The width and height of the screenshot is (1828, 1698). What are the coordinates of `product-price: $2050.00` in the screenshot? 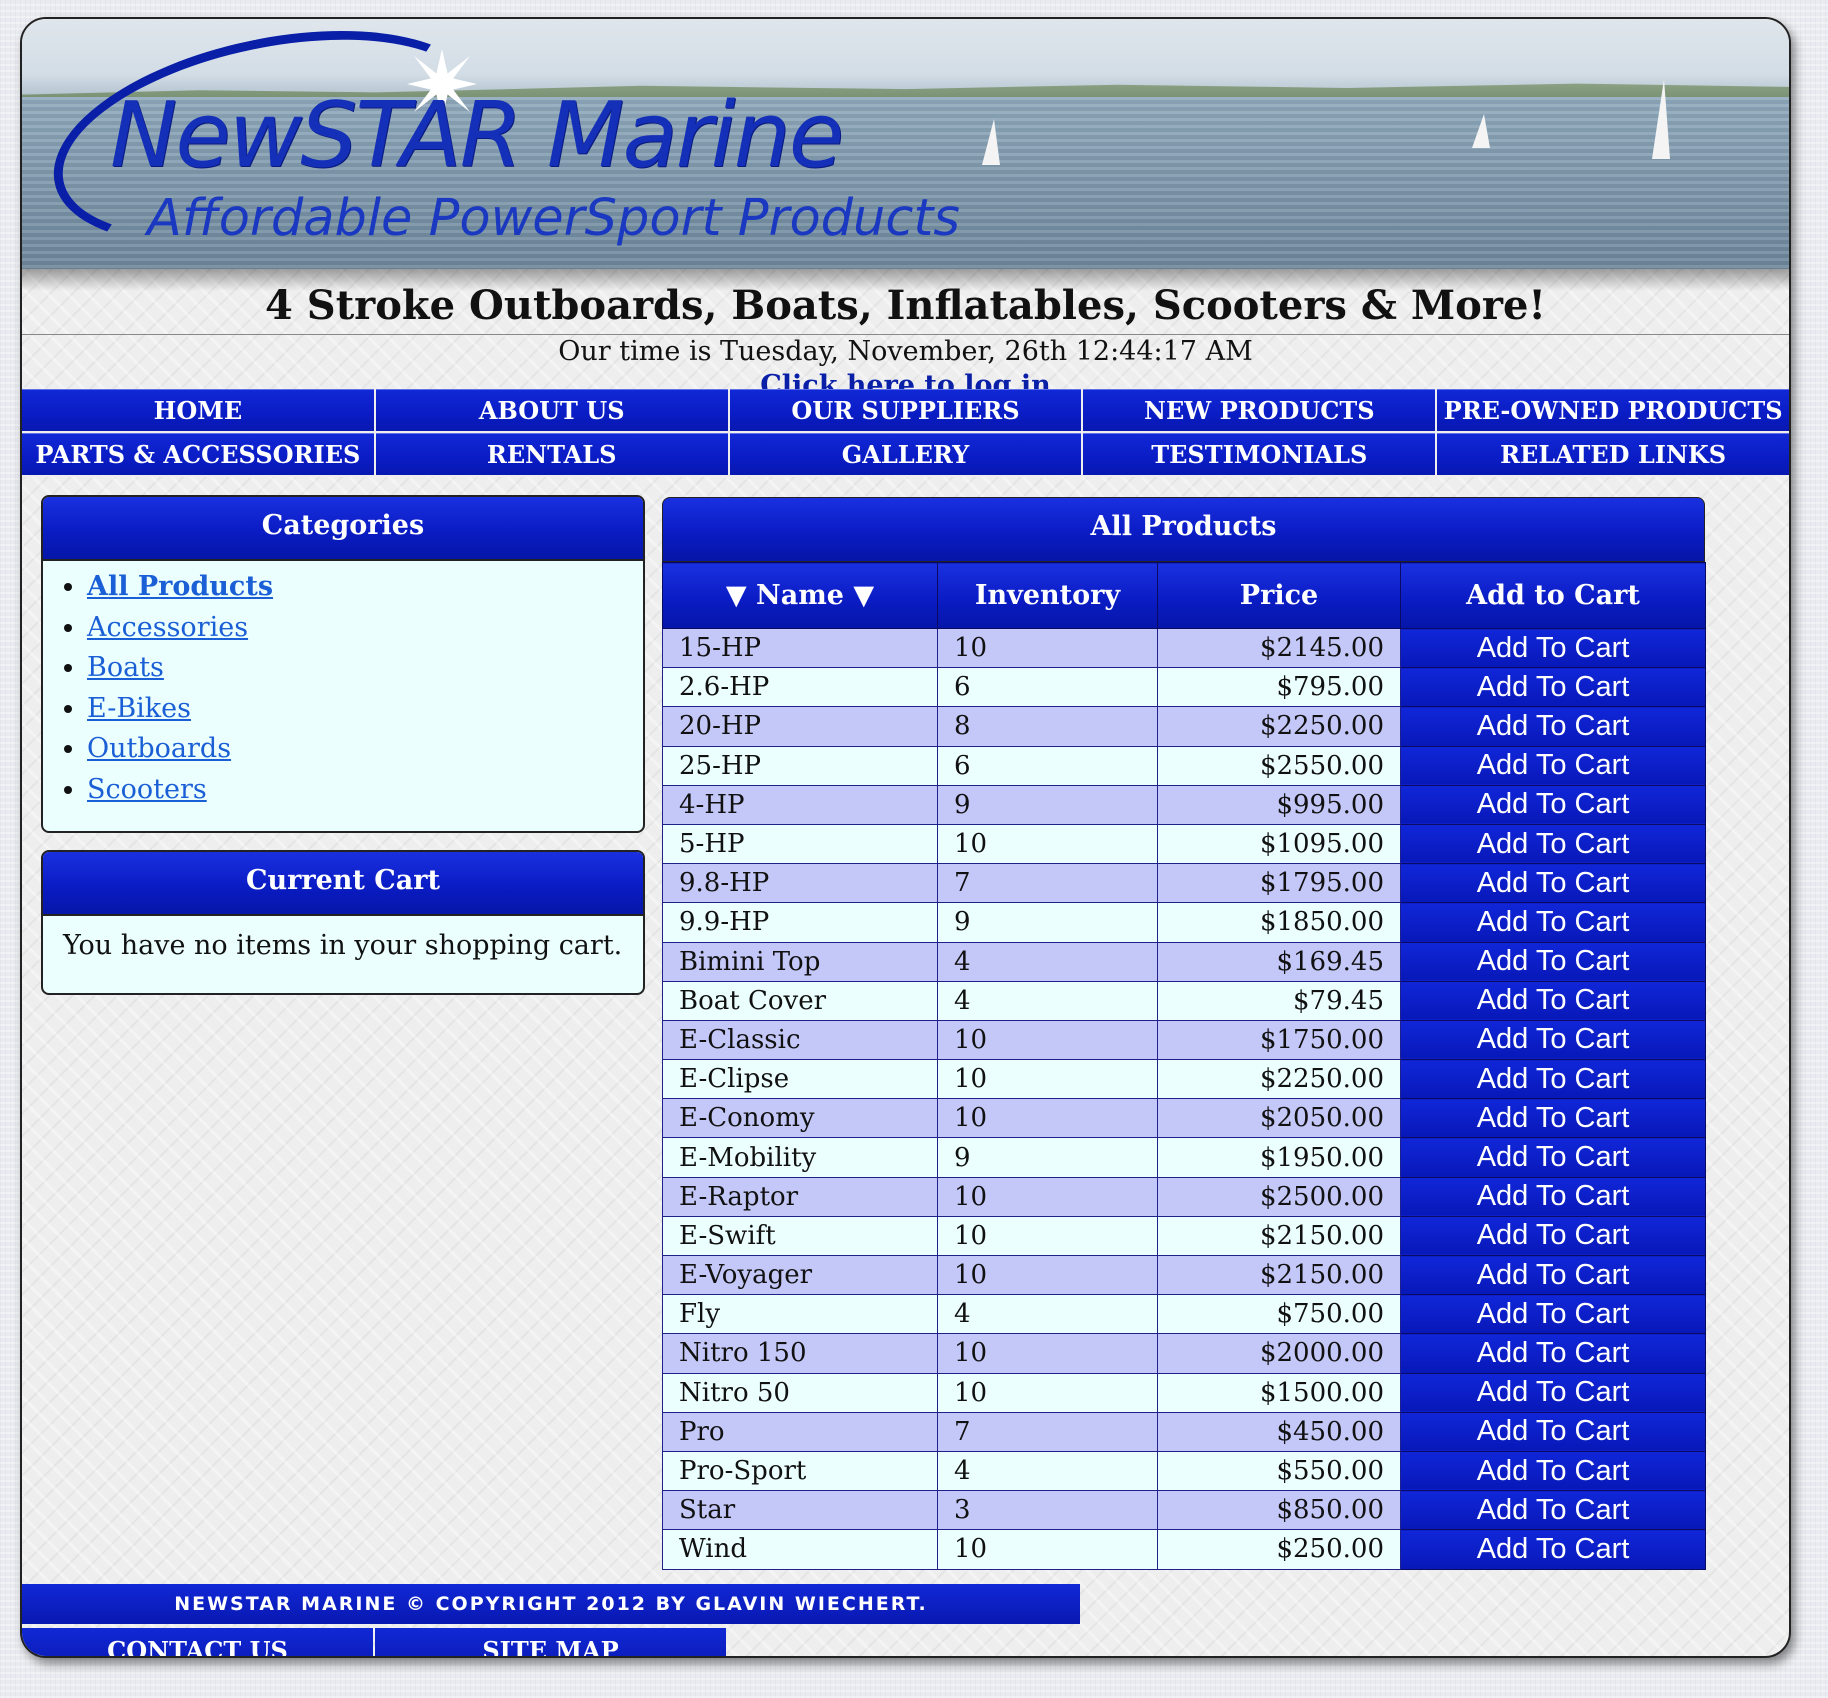 It's located at (1279, 1118).